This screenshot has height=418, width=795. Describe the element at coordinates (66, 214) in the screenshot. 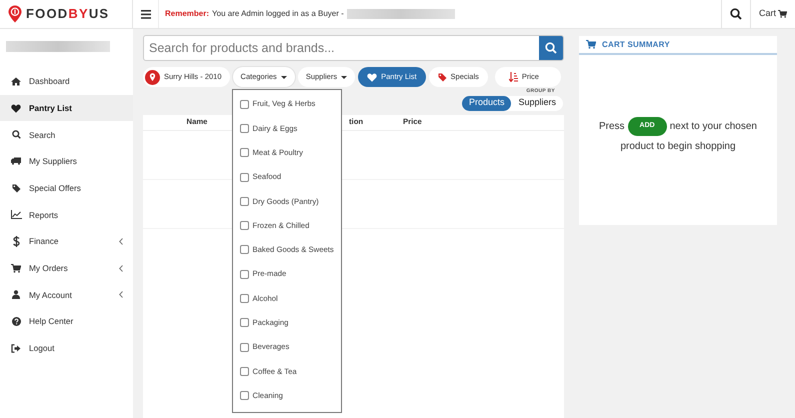

I see `sidebar-item: Reports` at that location.